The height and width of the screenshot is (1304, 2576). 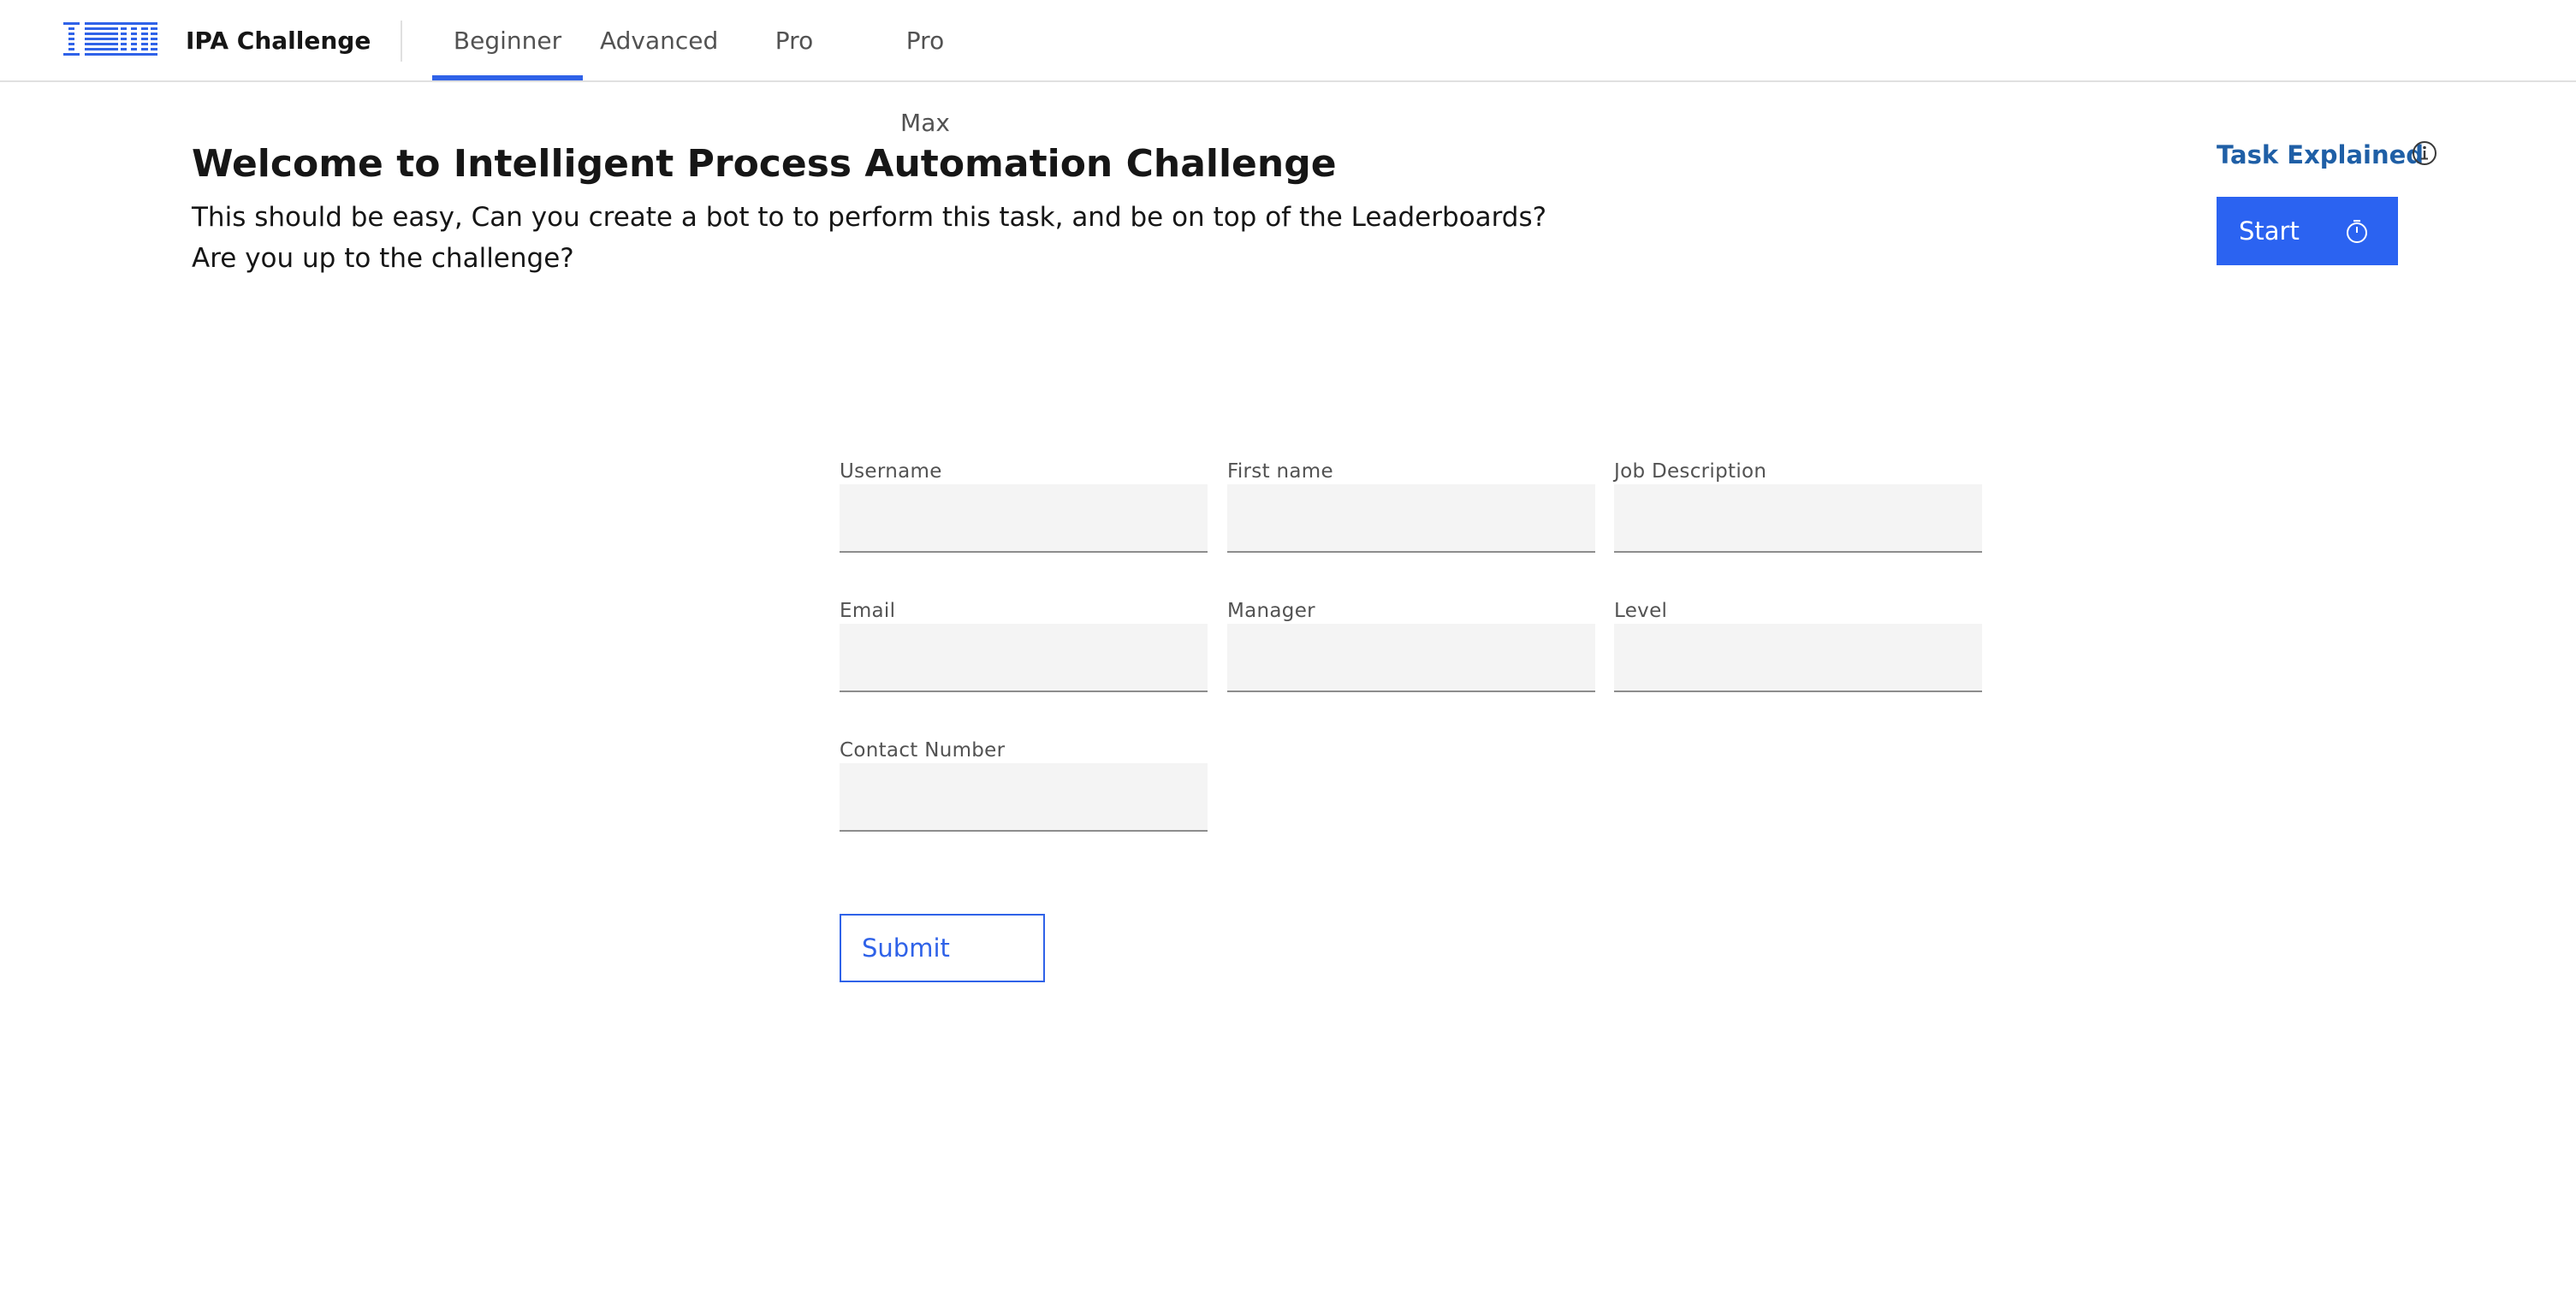 I want to click on header-divider, so click(x=401, y=41).